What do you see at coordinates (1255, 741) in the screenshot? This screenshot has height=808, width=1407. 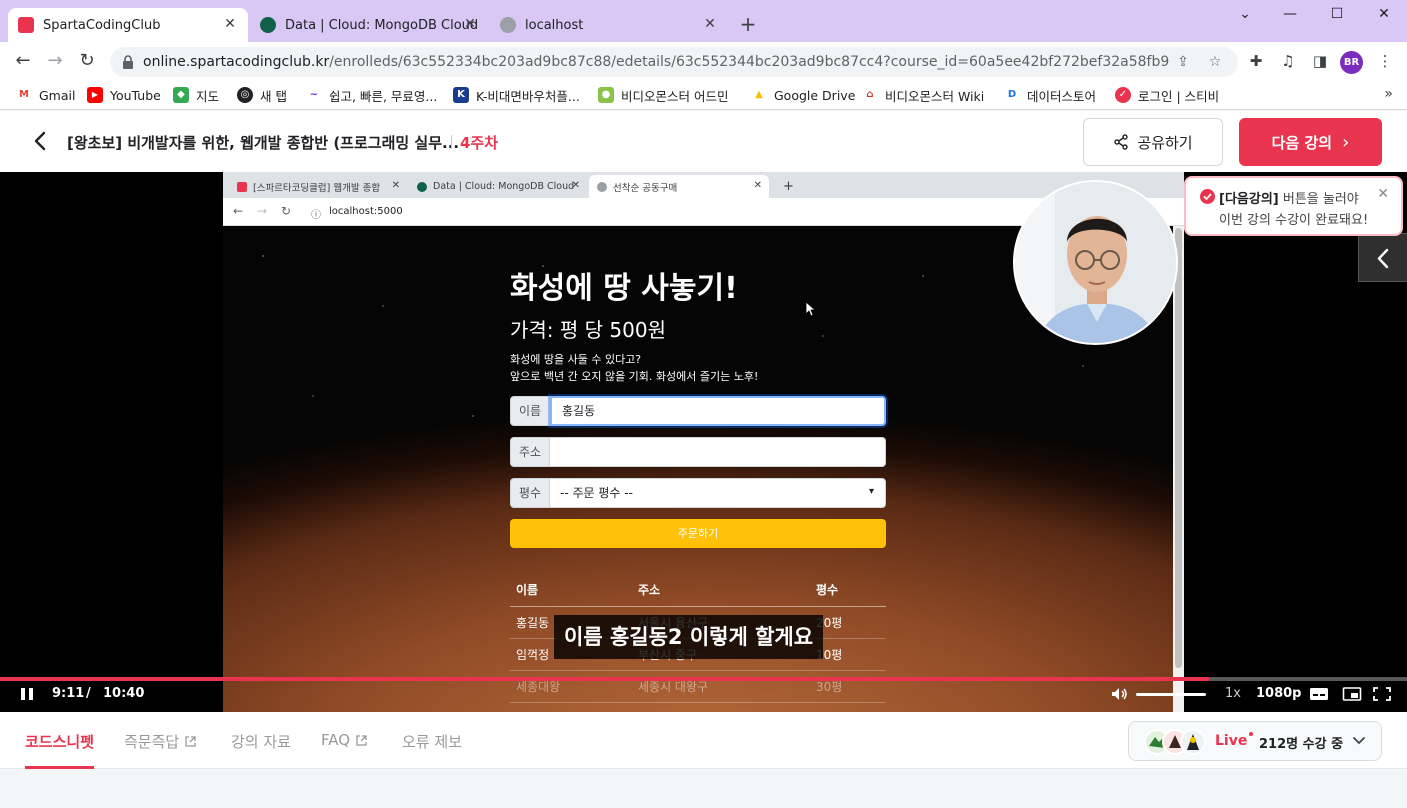 I see `live-viewers-dropdown: Live 212명 수강 중` at bounding box center [1255, 741].